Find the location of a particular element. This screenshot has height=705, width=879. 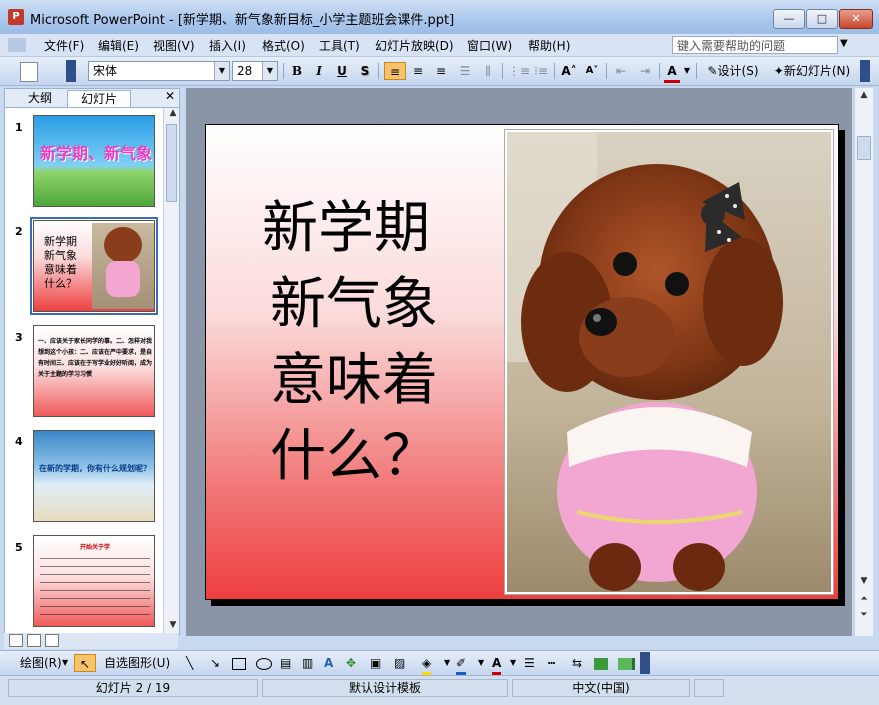

bold-button: B is located at coordinates (297, 71).